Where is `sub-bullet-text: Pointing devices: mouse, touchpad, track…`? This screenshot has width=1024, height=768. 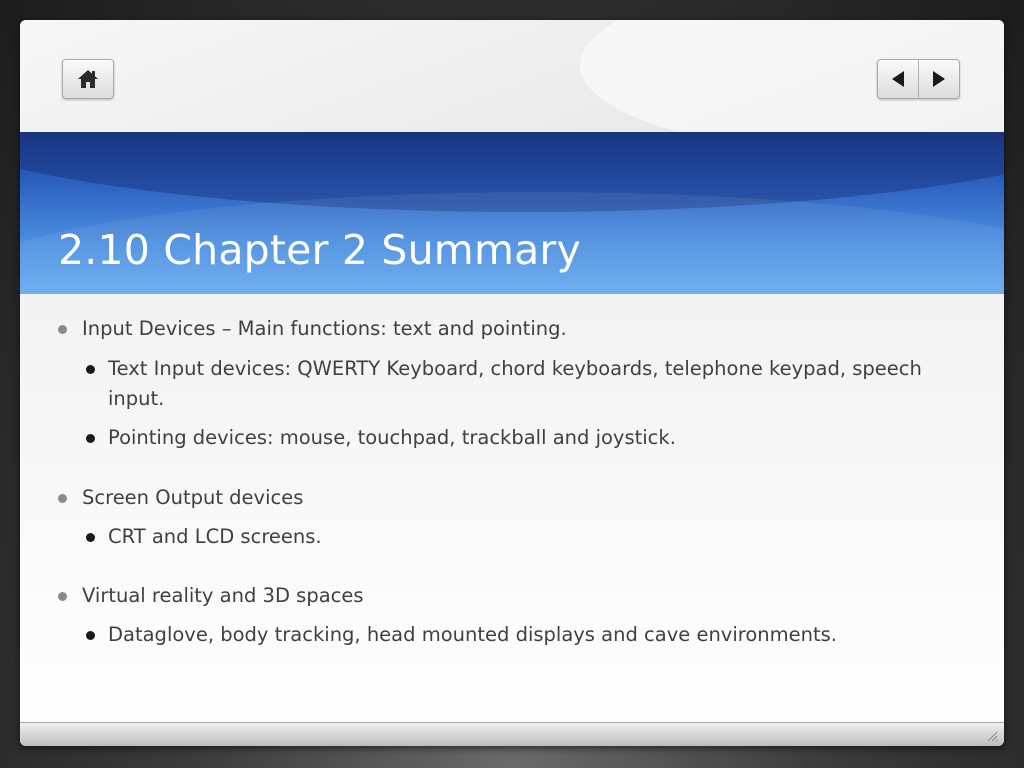
sub-bullet-text: Pointing devices: mouse, touchpad, track… is located at coordinates (392, 437).